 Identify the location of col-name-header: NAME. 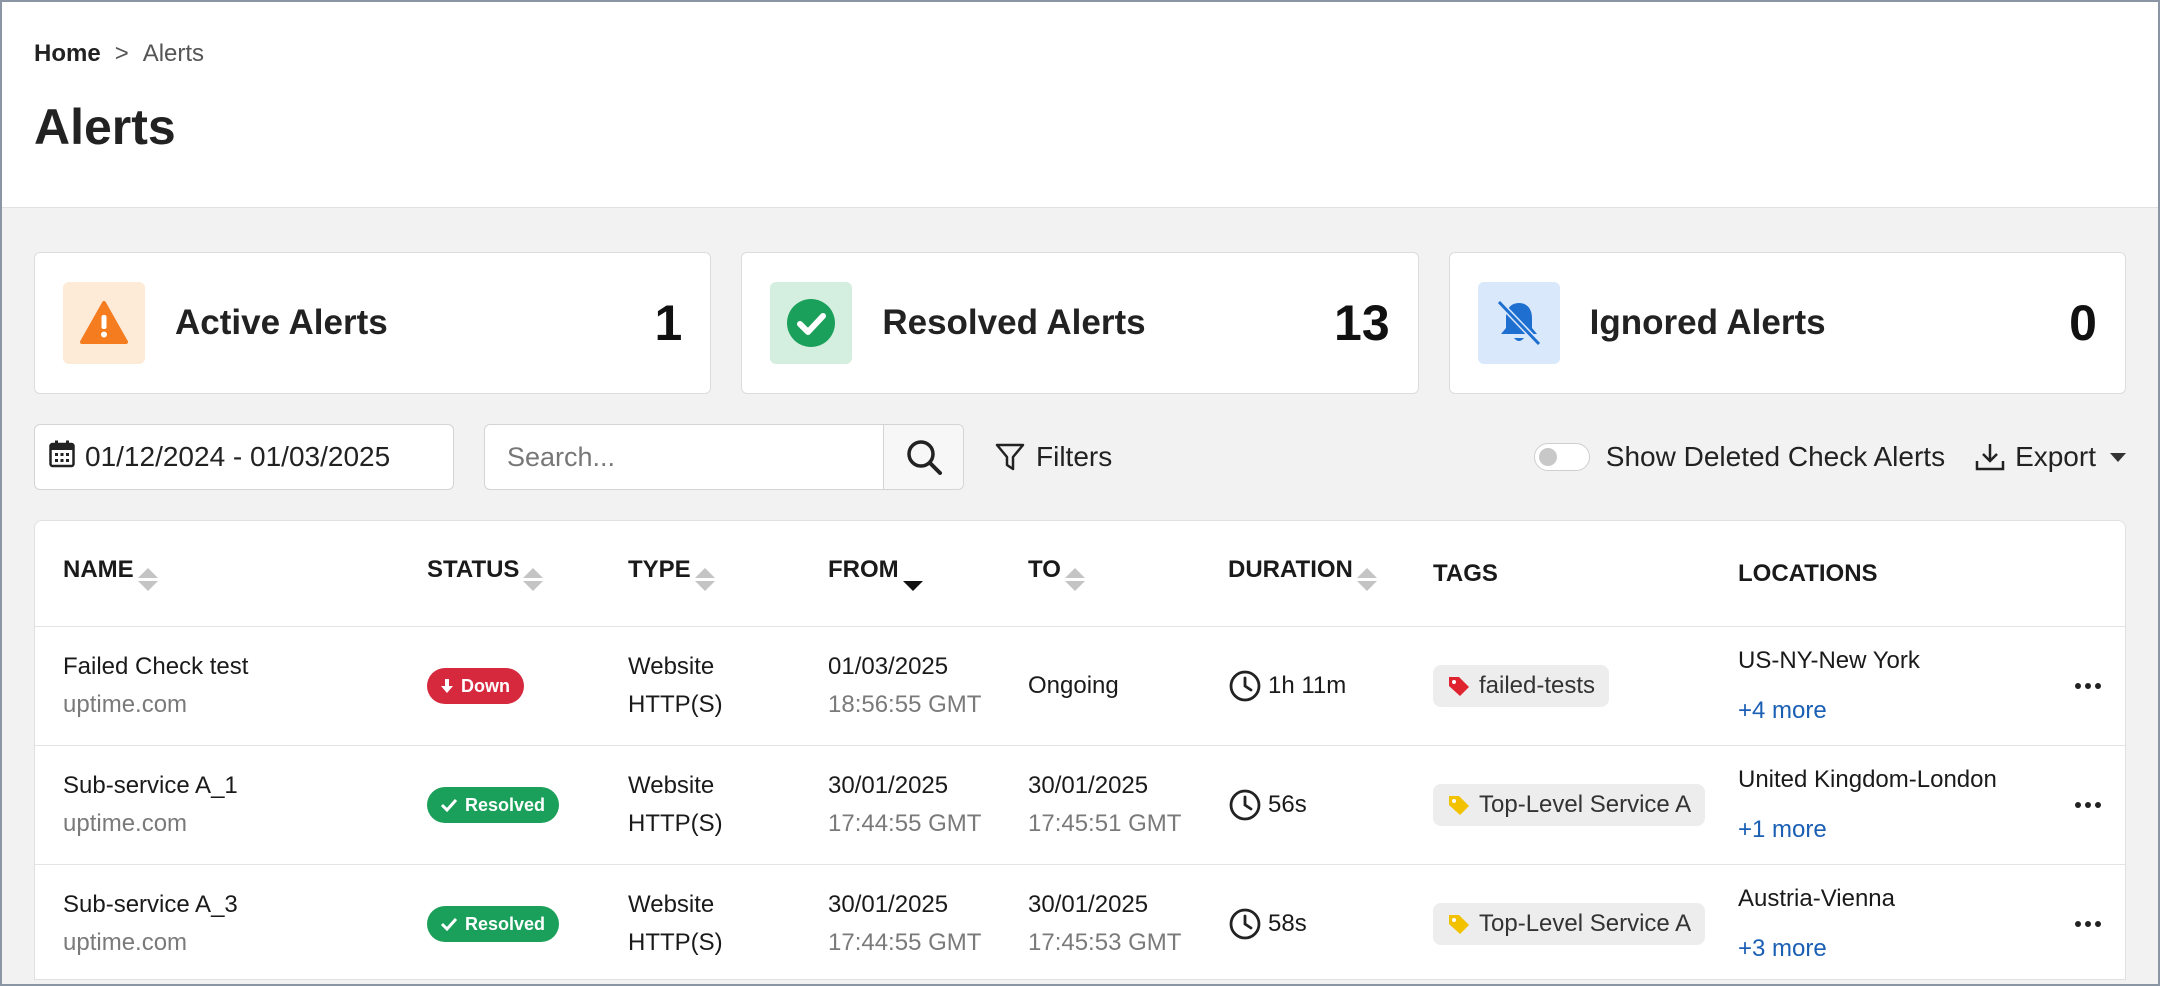
(245, 573).